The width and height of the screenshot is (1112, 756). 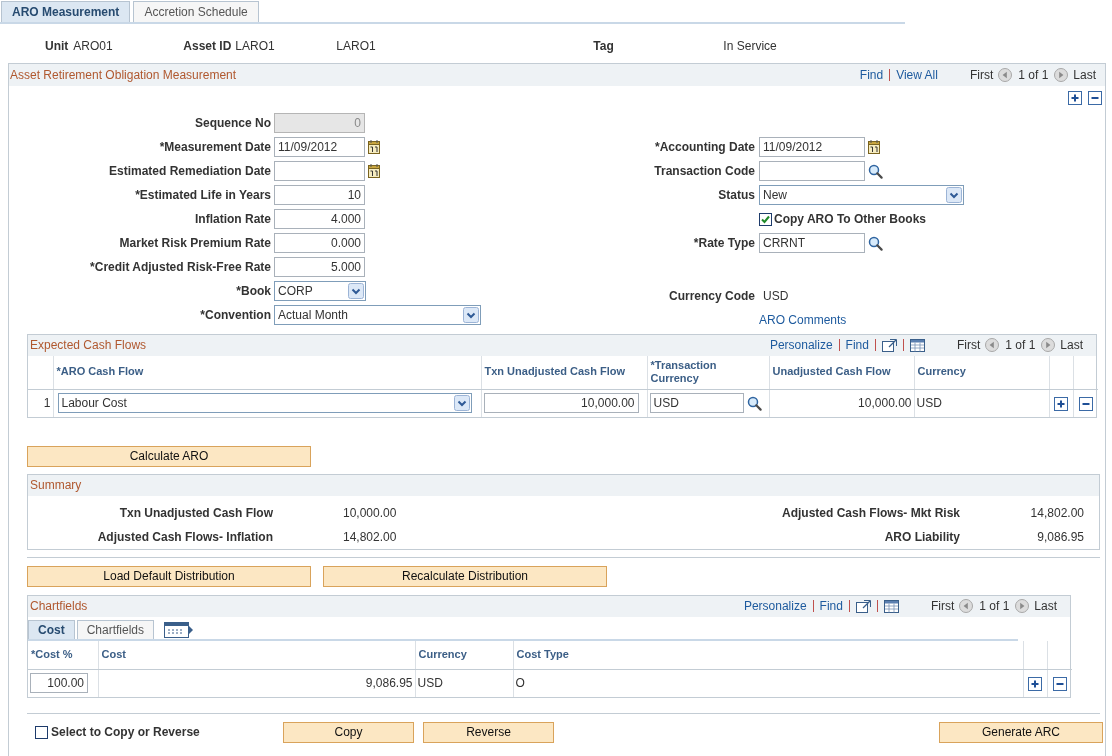 What do you see at coordinates (768, 655) in the screenshot?
I see `column-header: Cost Type` at bounding box center [768, 655].